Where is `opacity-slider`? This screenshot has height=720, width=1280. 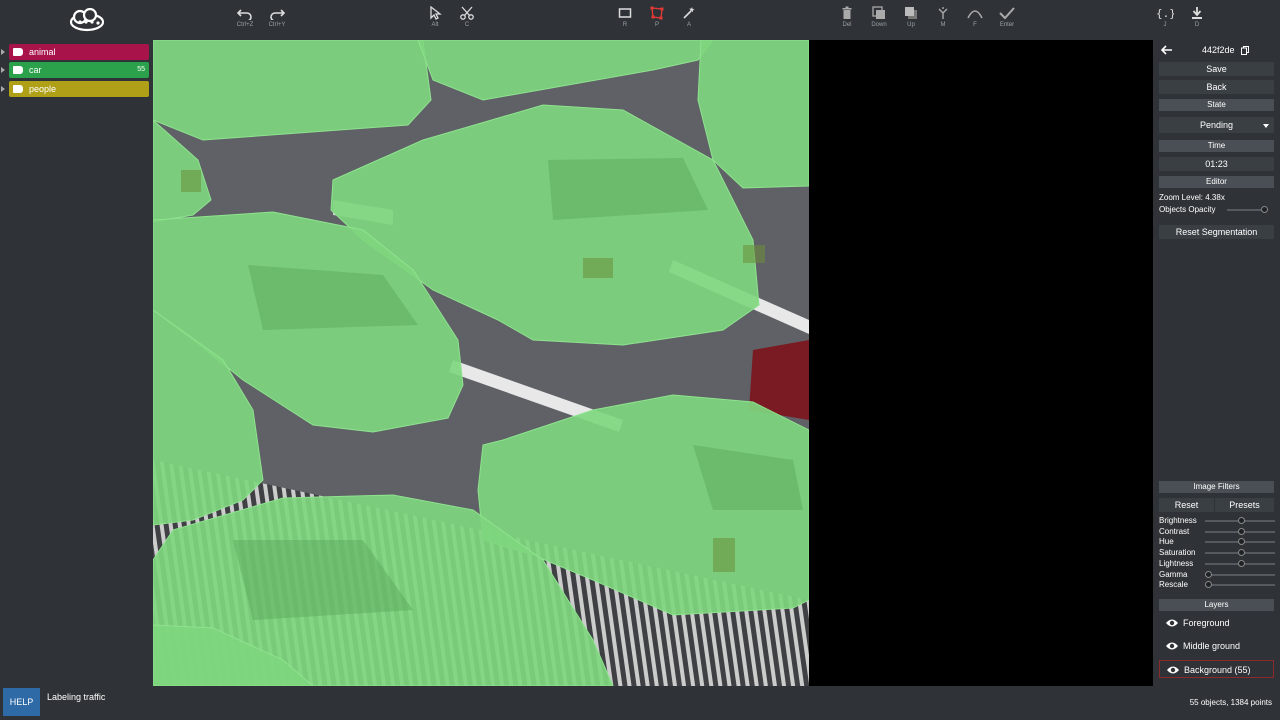
opacity-slider is located at coordinates (1247, 209).